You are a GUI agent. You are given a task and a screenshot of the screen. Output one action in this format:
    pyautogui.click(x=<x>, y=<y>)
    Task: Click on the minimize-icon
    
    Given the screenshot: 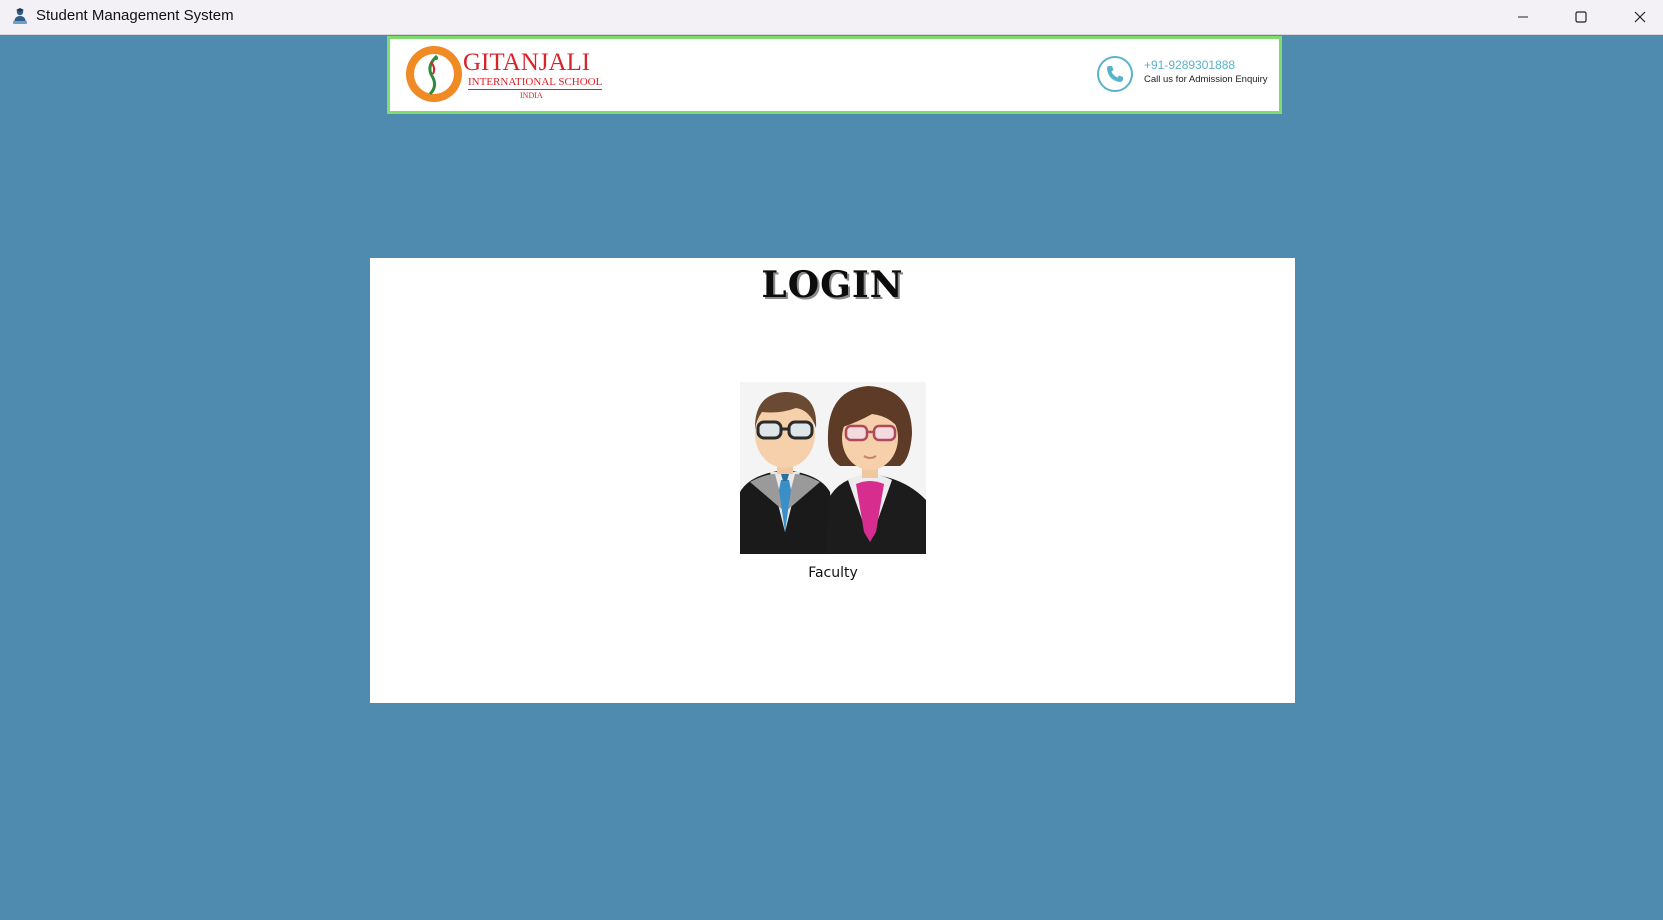 What is the action you would take?
    pyautogui.click(x=1523, y=17)
    